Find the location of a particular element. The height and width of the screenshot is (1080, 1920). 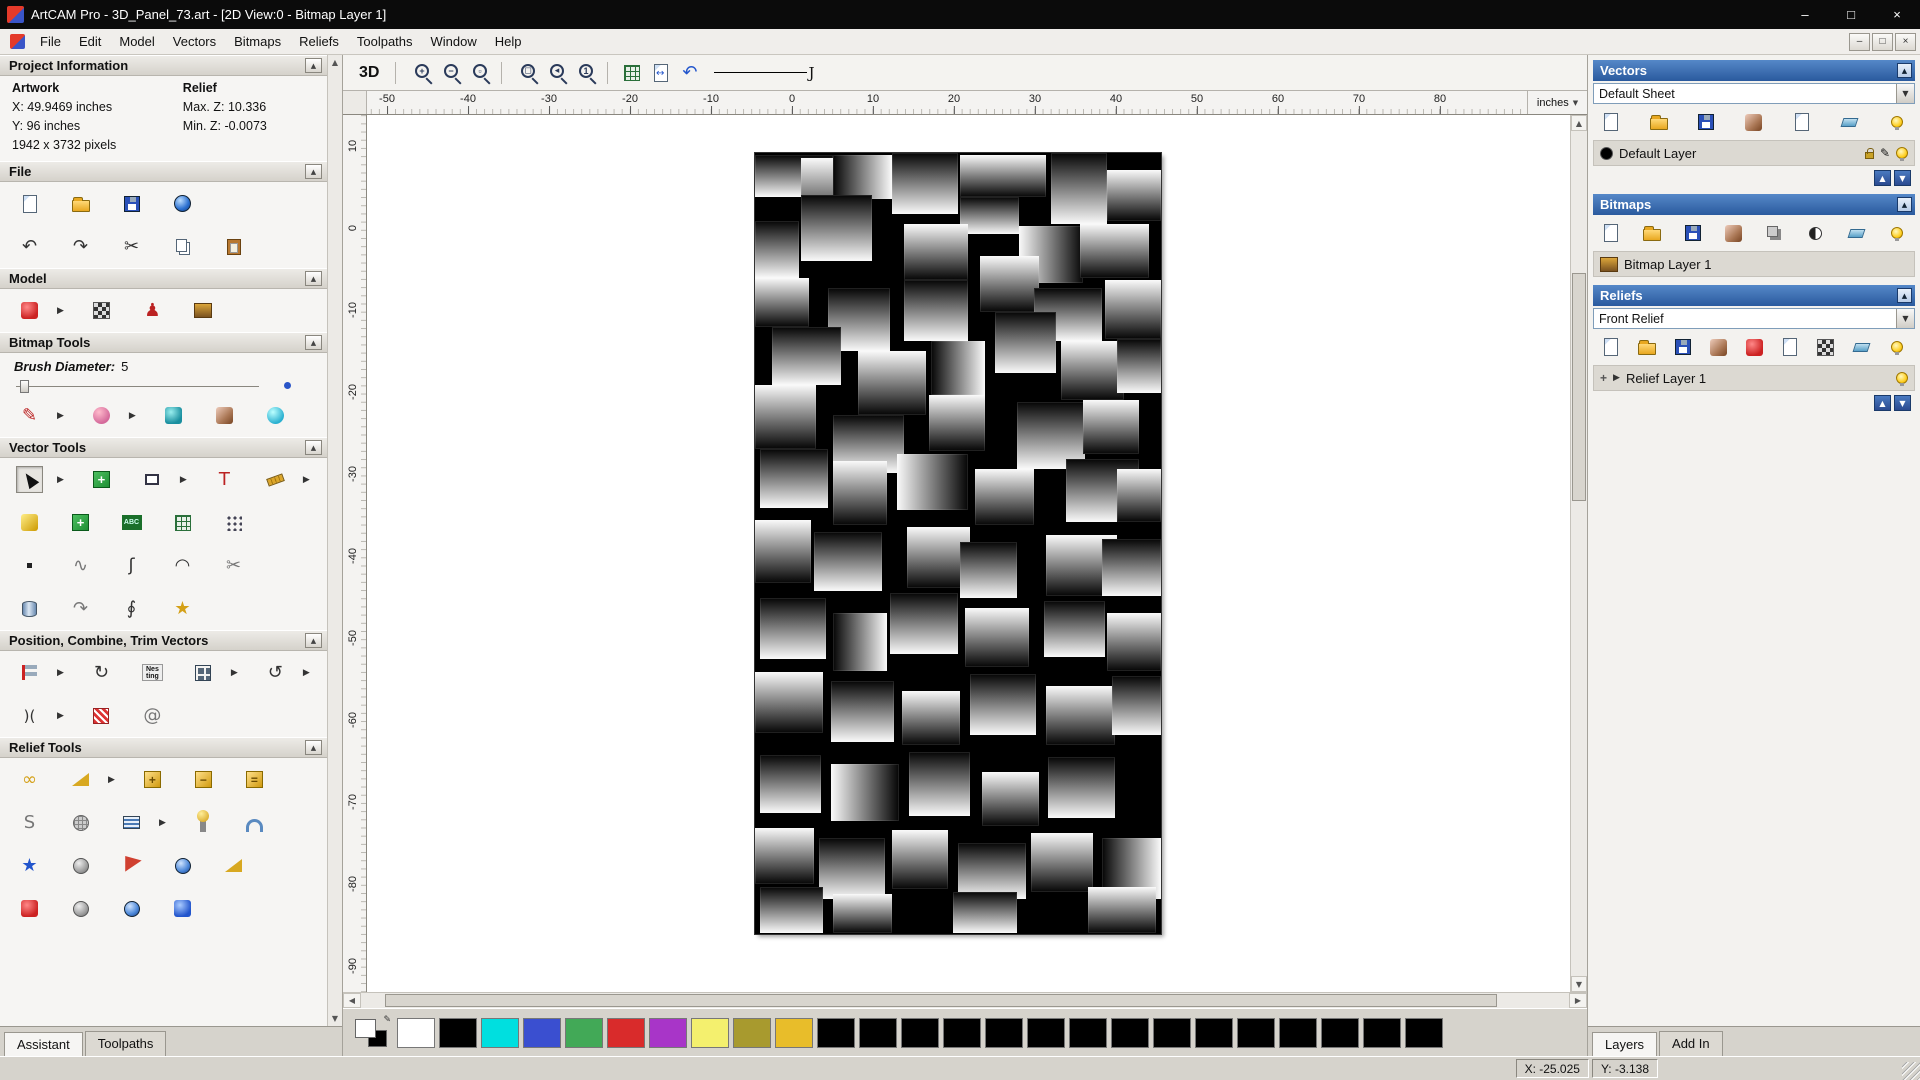

load-picture-icon is located at coordinates (203, 310).